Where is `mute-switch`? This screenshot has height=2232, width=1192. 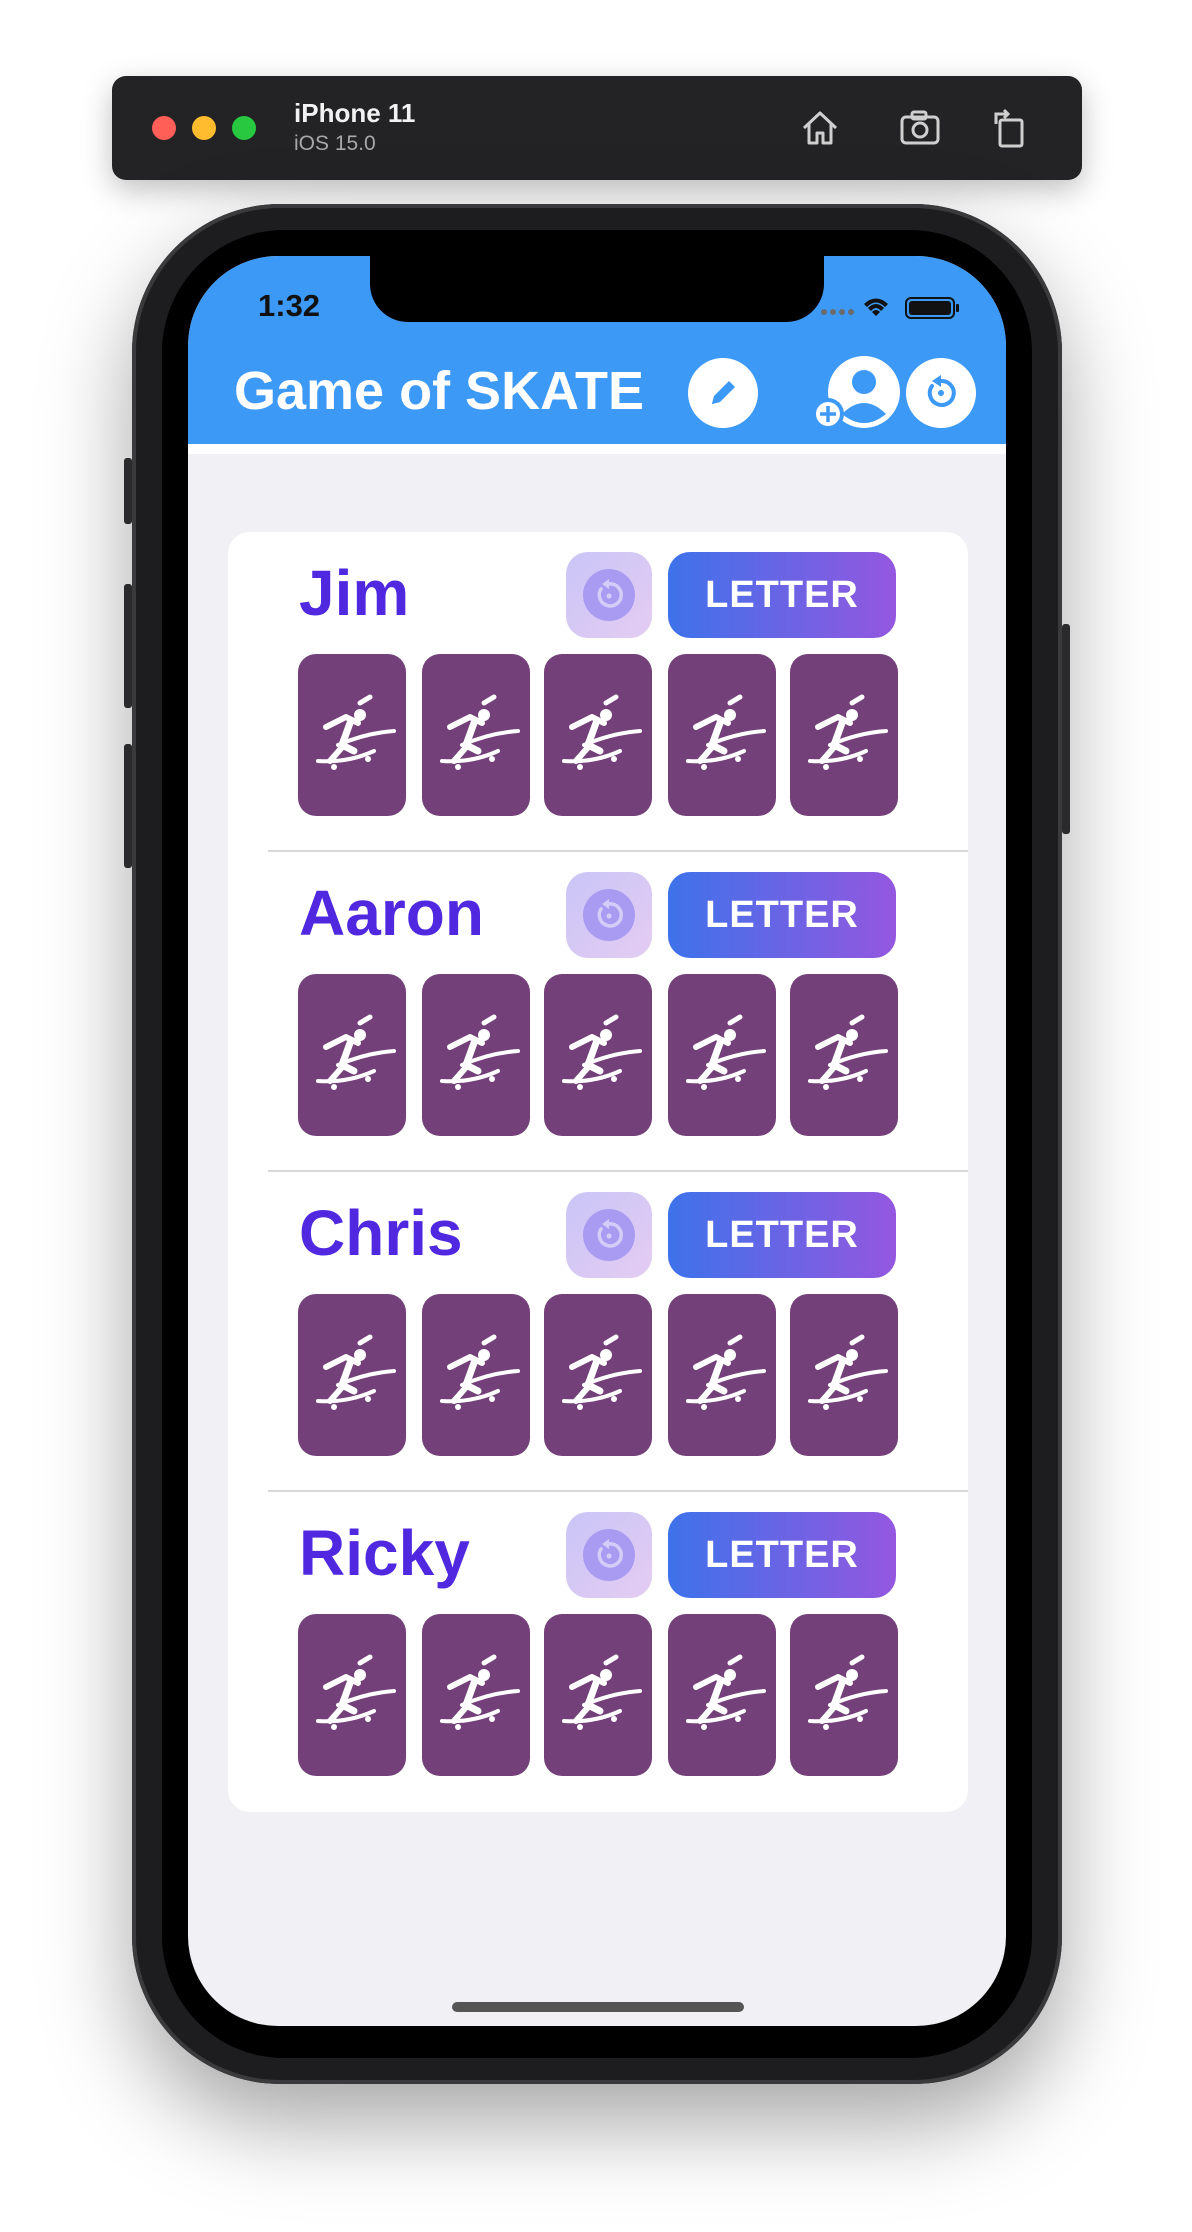
mute-switch is located at coordinates (128, 491).